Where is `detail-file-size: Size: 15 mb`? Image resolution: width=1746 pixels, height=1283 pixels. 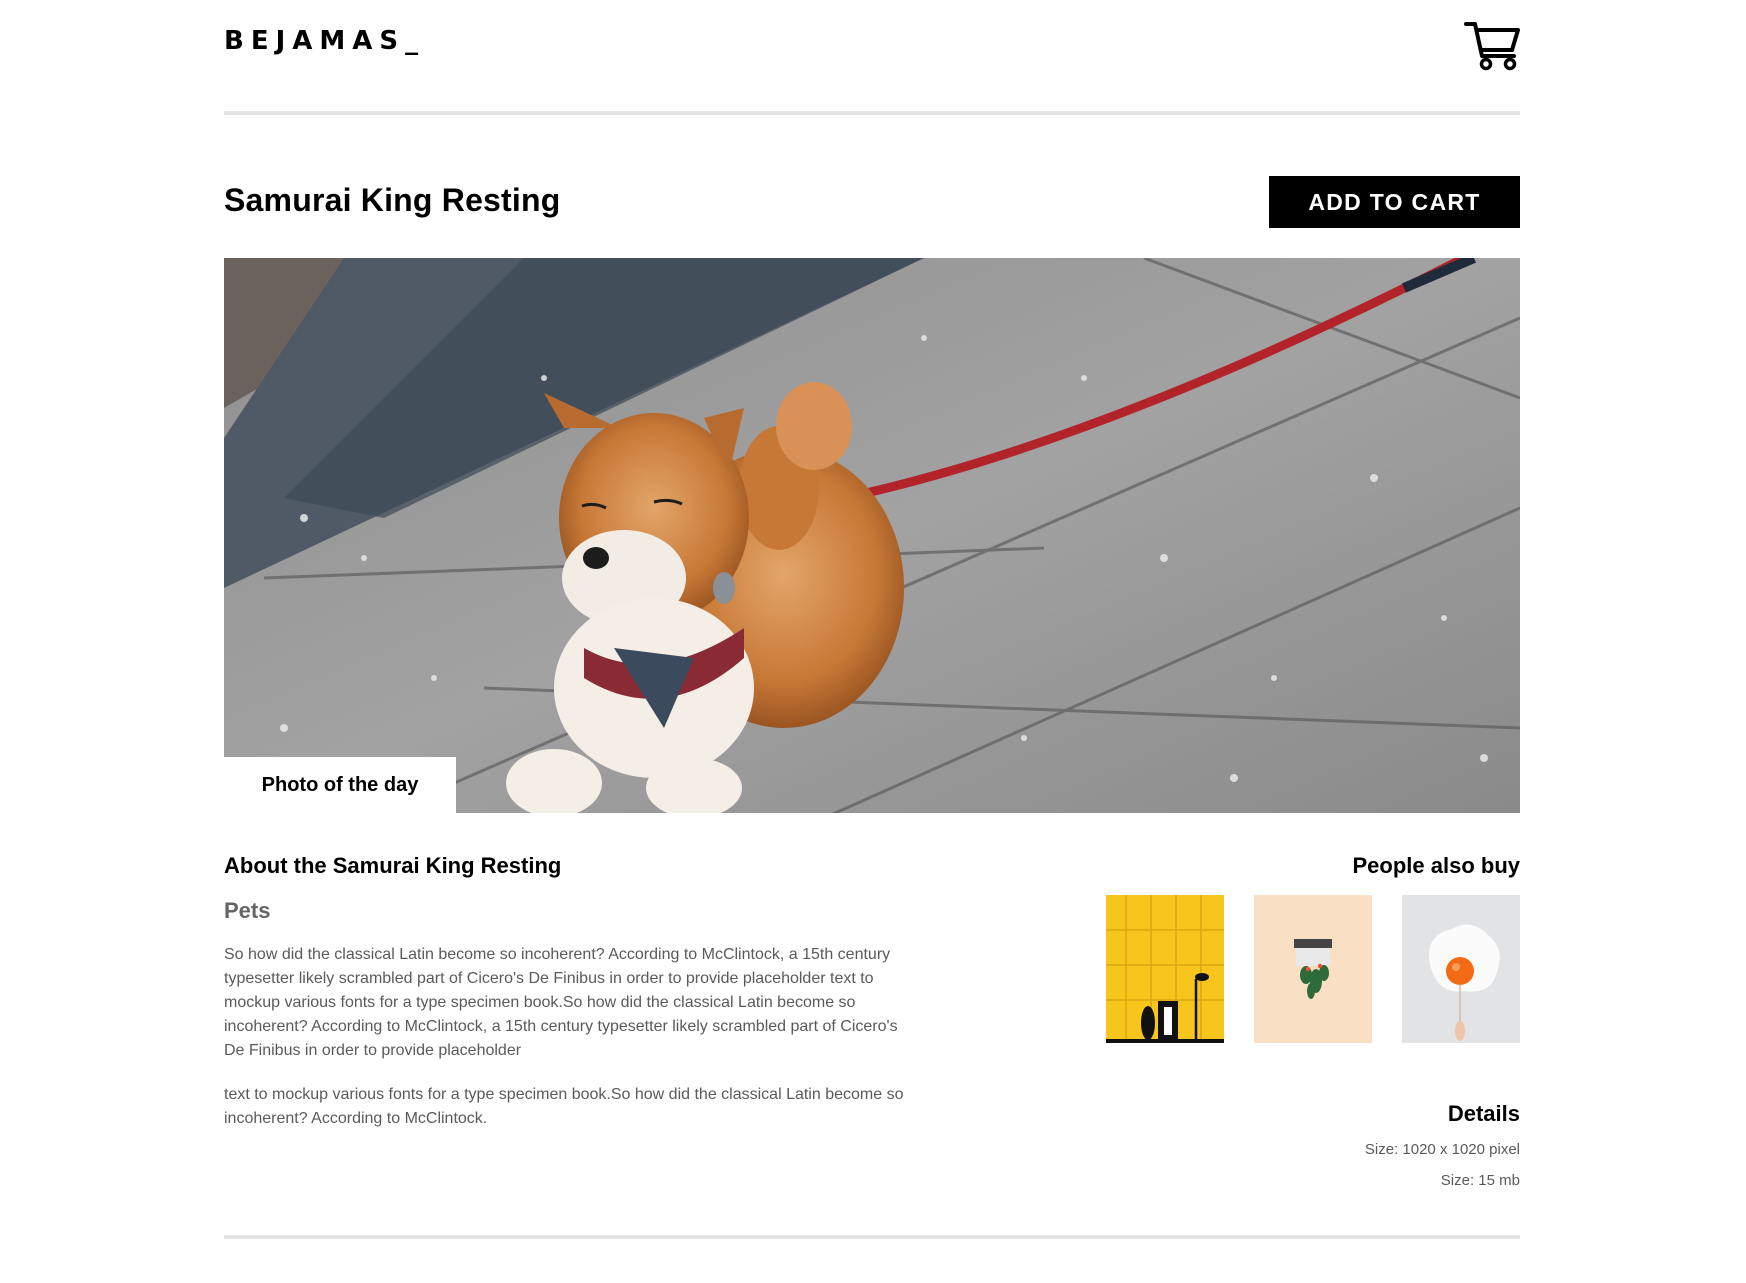
detail-file-size: Size: 15 mb is located at coordinates (1480, 1180).